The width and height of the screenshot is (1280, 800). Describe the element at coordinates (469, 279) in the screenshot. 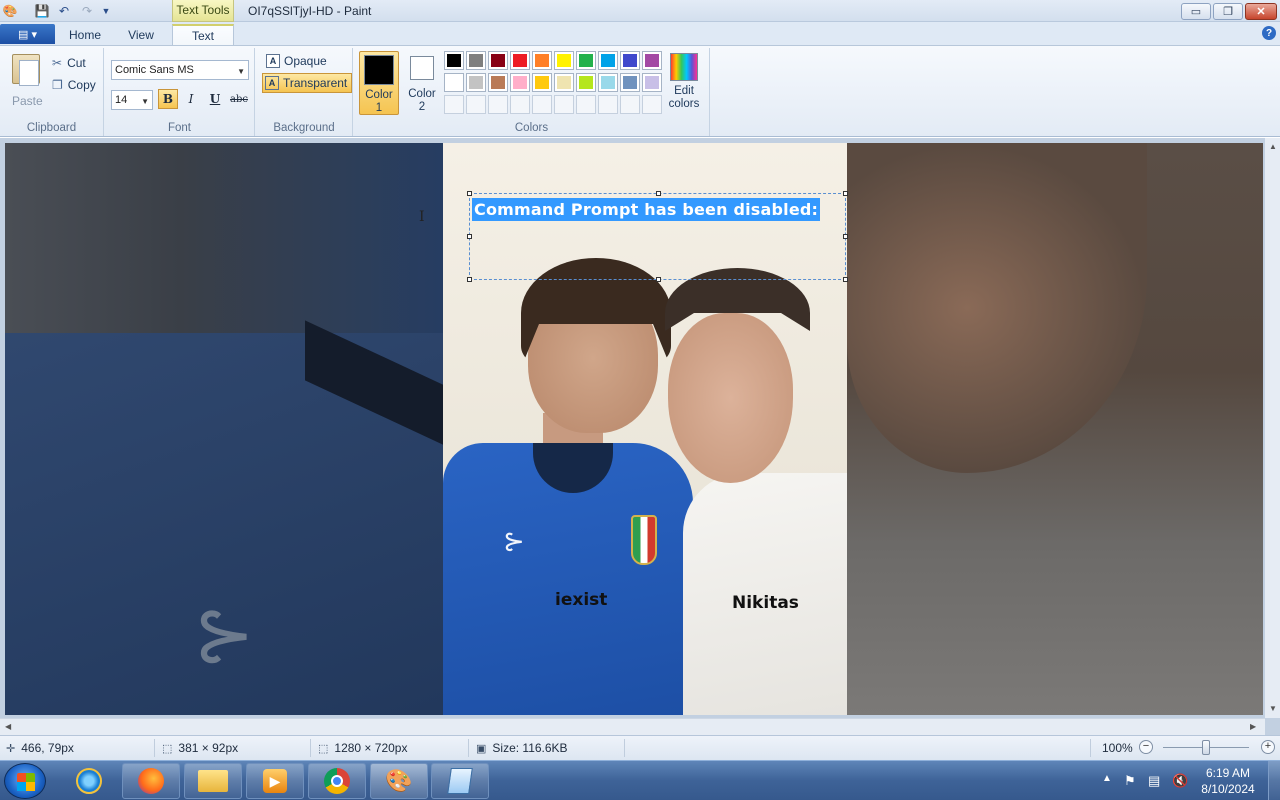

I see `resize-handle-sw` at that location.